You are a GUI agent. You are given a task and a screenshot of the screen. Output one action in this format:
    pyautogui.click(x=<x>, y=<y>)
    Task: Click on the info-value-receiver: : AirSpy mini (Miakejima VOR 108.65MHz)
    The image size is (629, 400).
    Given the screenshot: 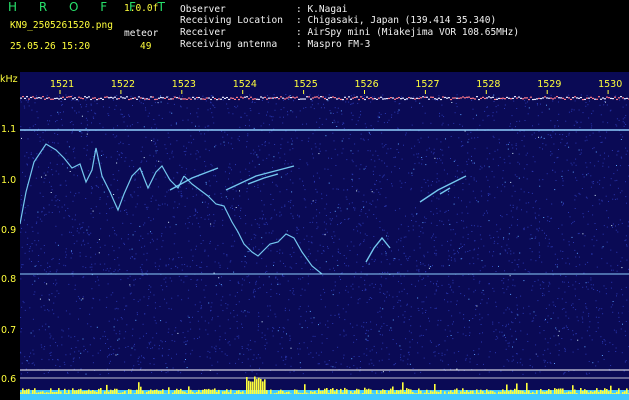 What is the action you would take?
    pyautogui.click(x=408, y=32)
    